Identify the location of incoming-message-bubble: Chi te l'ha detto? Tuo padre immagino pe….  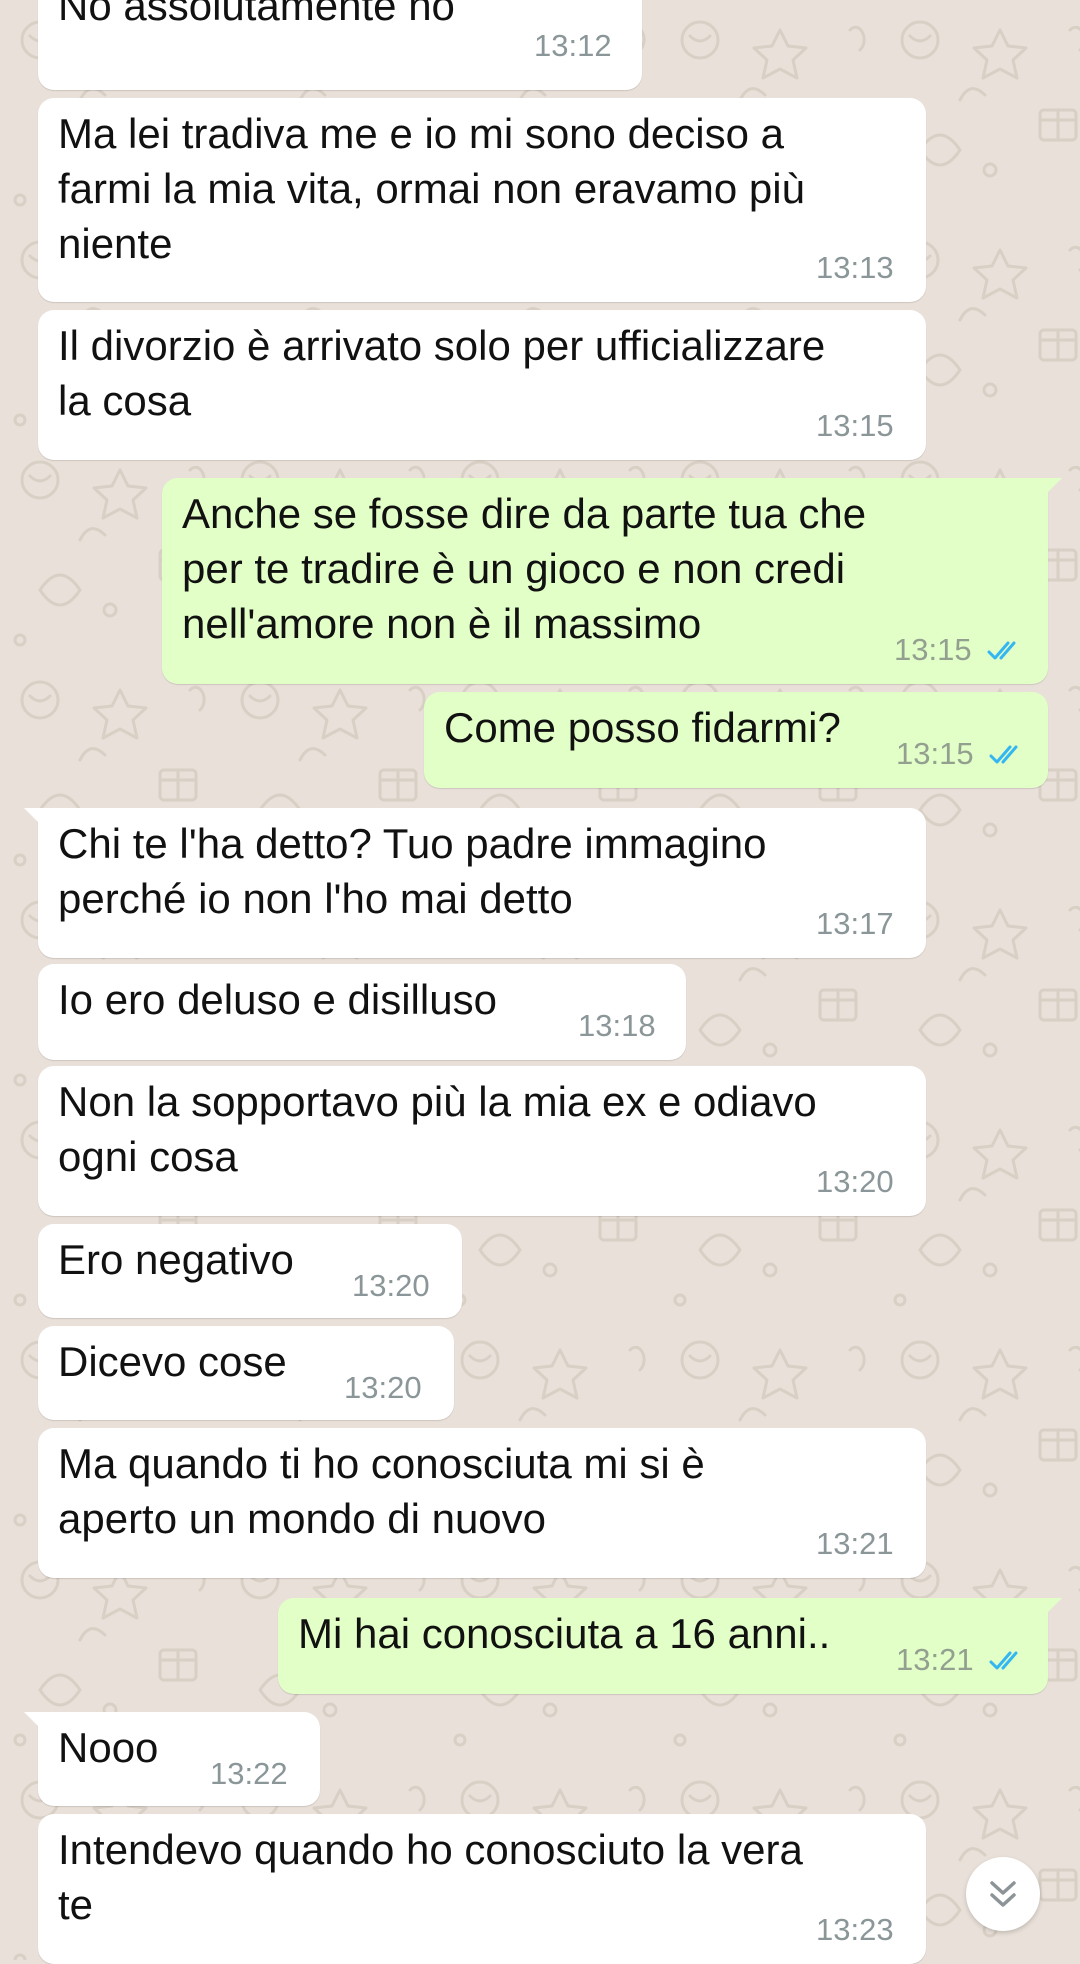
(475, 883).